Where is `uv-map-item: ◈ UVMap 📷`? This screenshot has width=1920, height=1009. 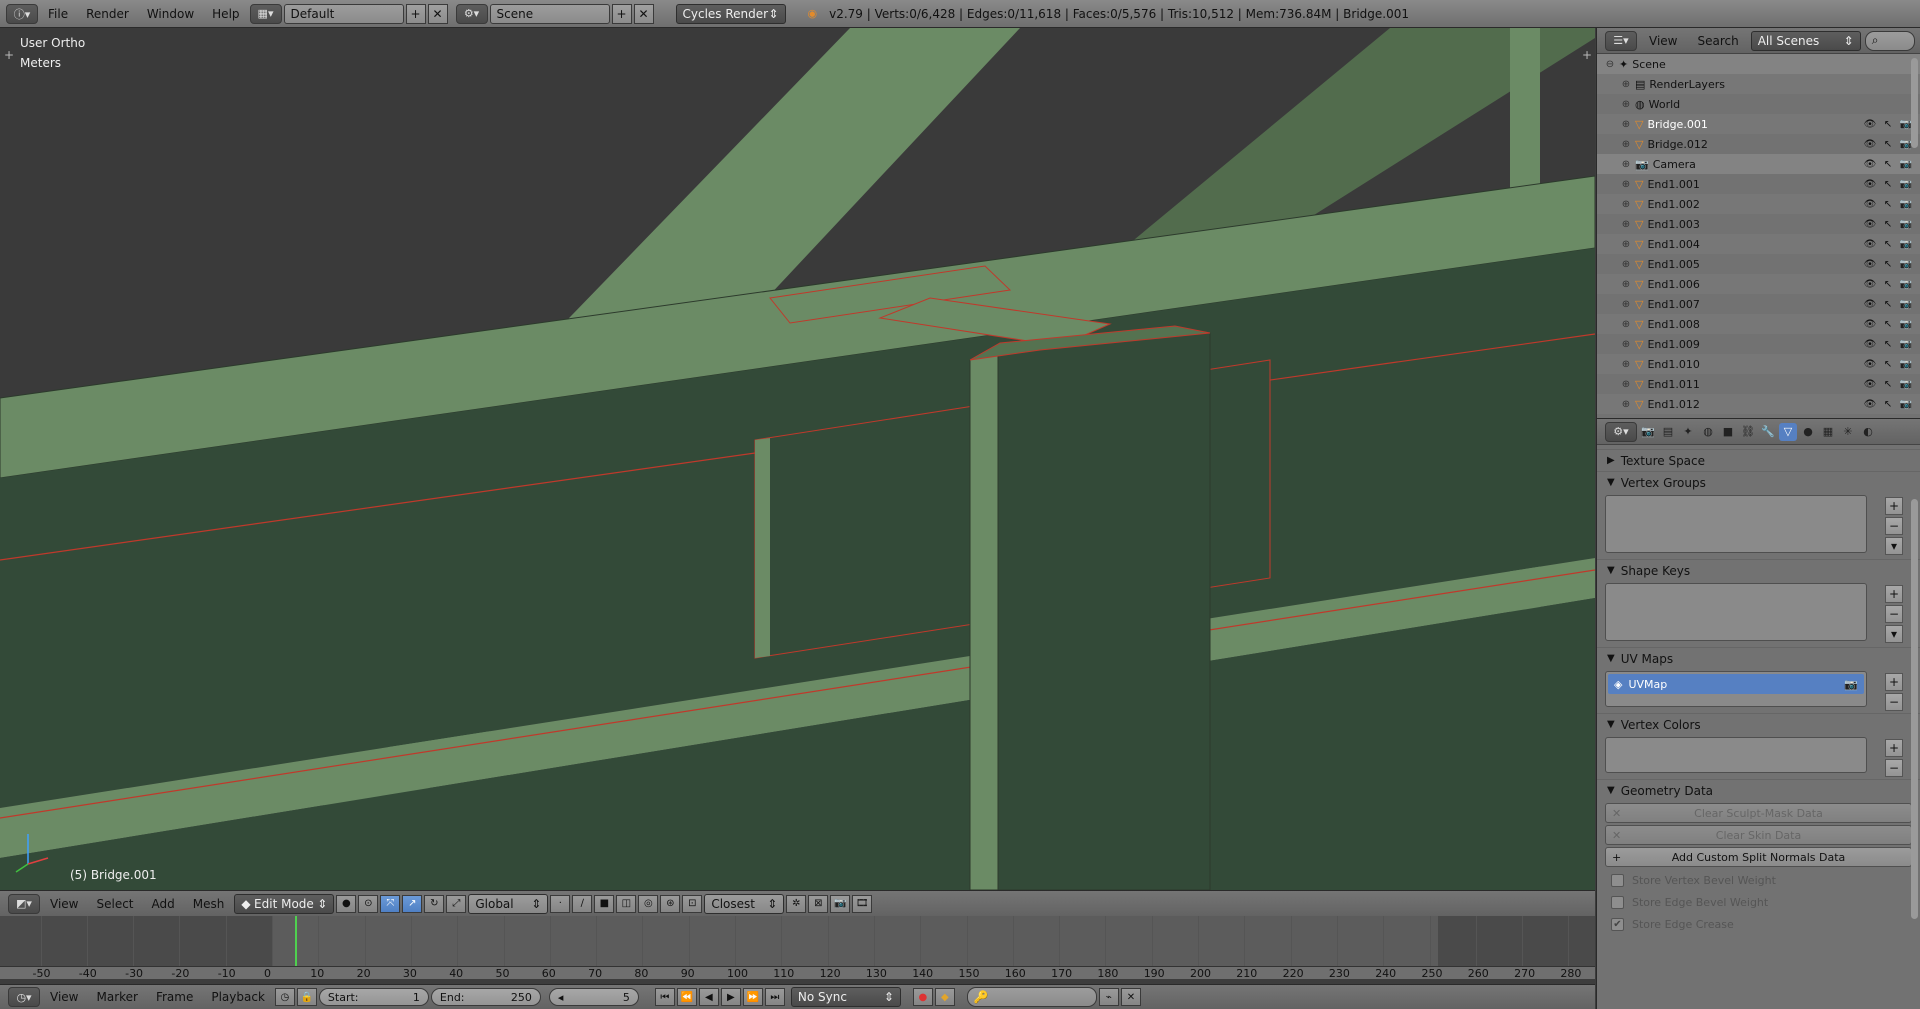
uv-map-item: ◈ UVMap 📷 is located at coordinates (1736, 684).